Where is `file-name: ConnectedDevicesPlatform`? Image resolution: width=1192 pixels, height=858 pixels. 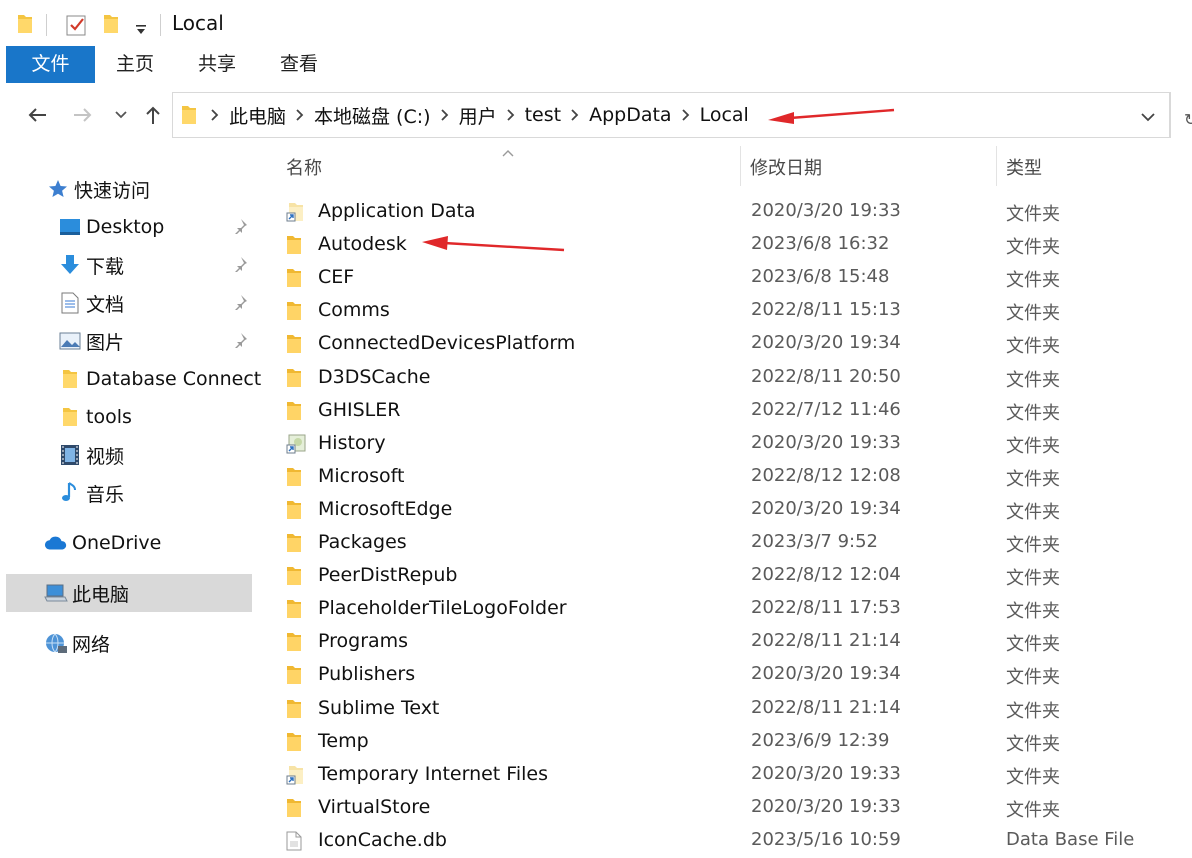 file-name: ConnectedDevicesPlatform is located at coordinates (446, 343).